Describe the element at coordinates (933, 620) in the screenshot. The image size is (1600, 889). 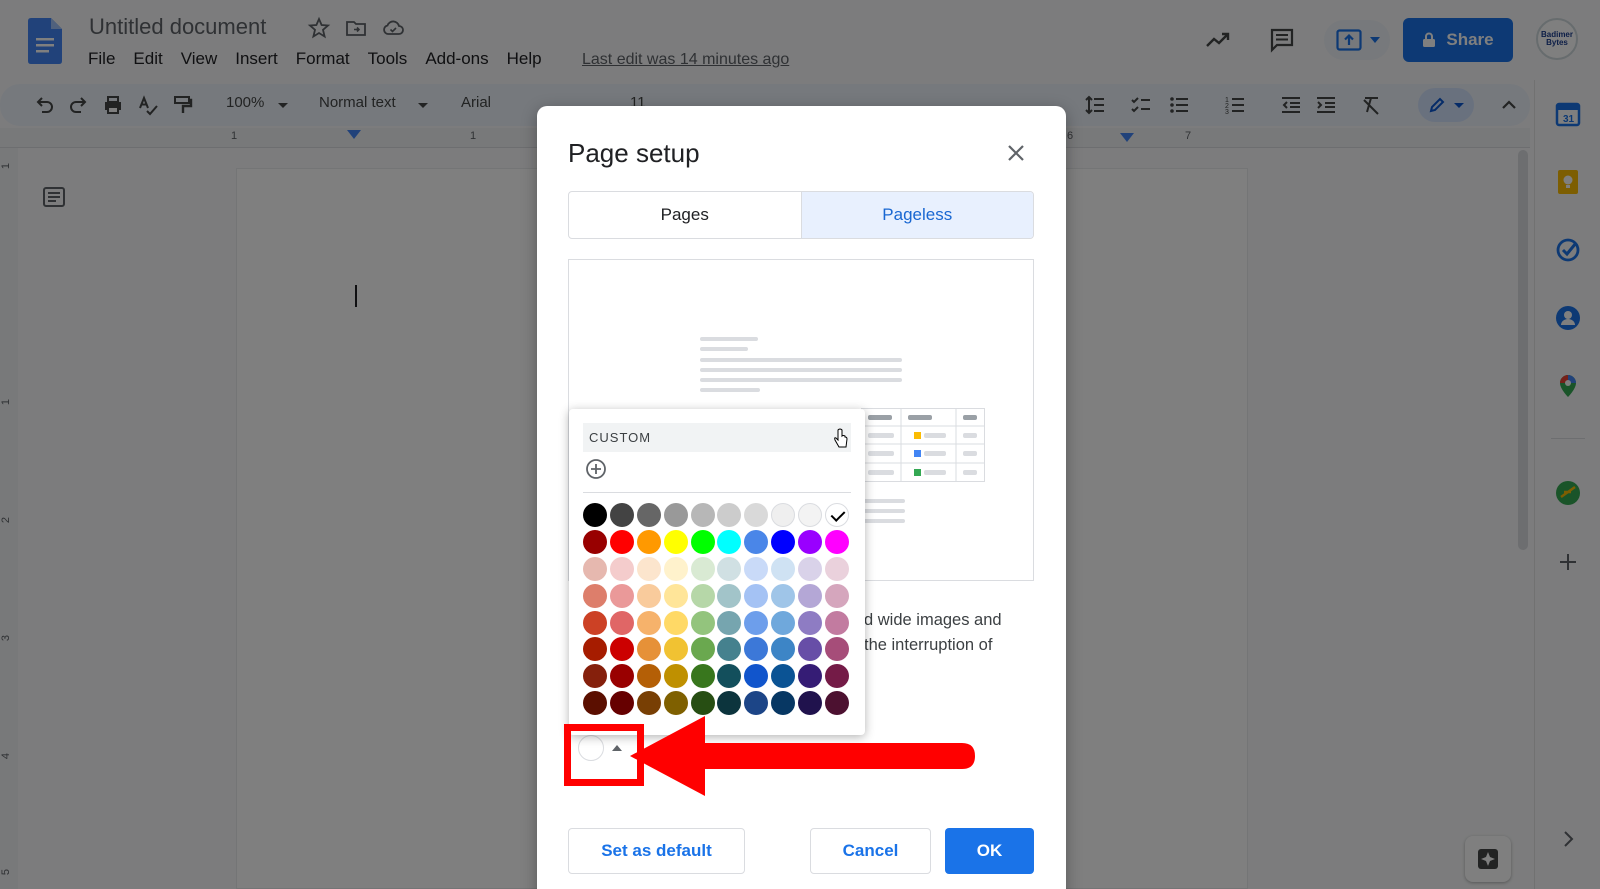
I see `description-line: d wide images and` at that location.